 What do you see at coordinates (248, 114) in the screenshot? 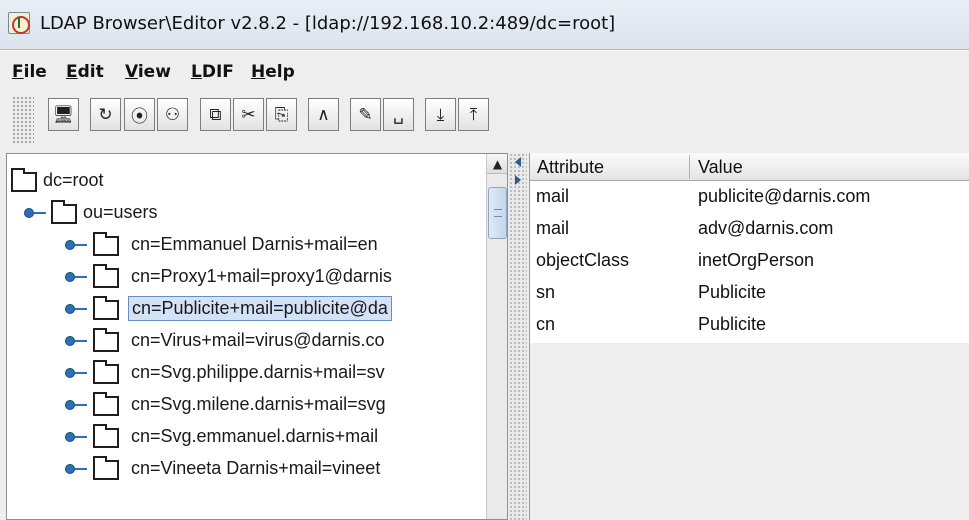
I see `cut-icon: ✂` at bounding box center [248, 114].